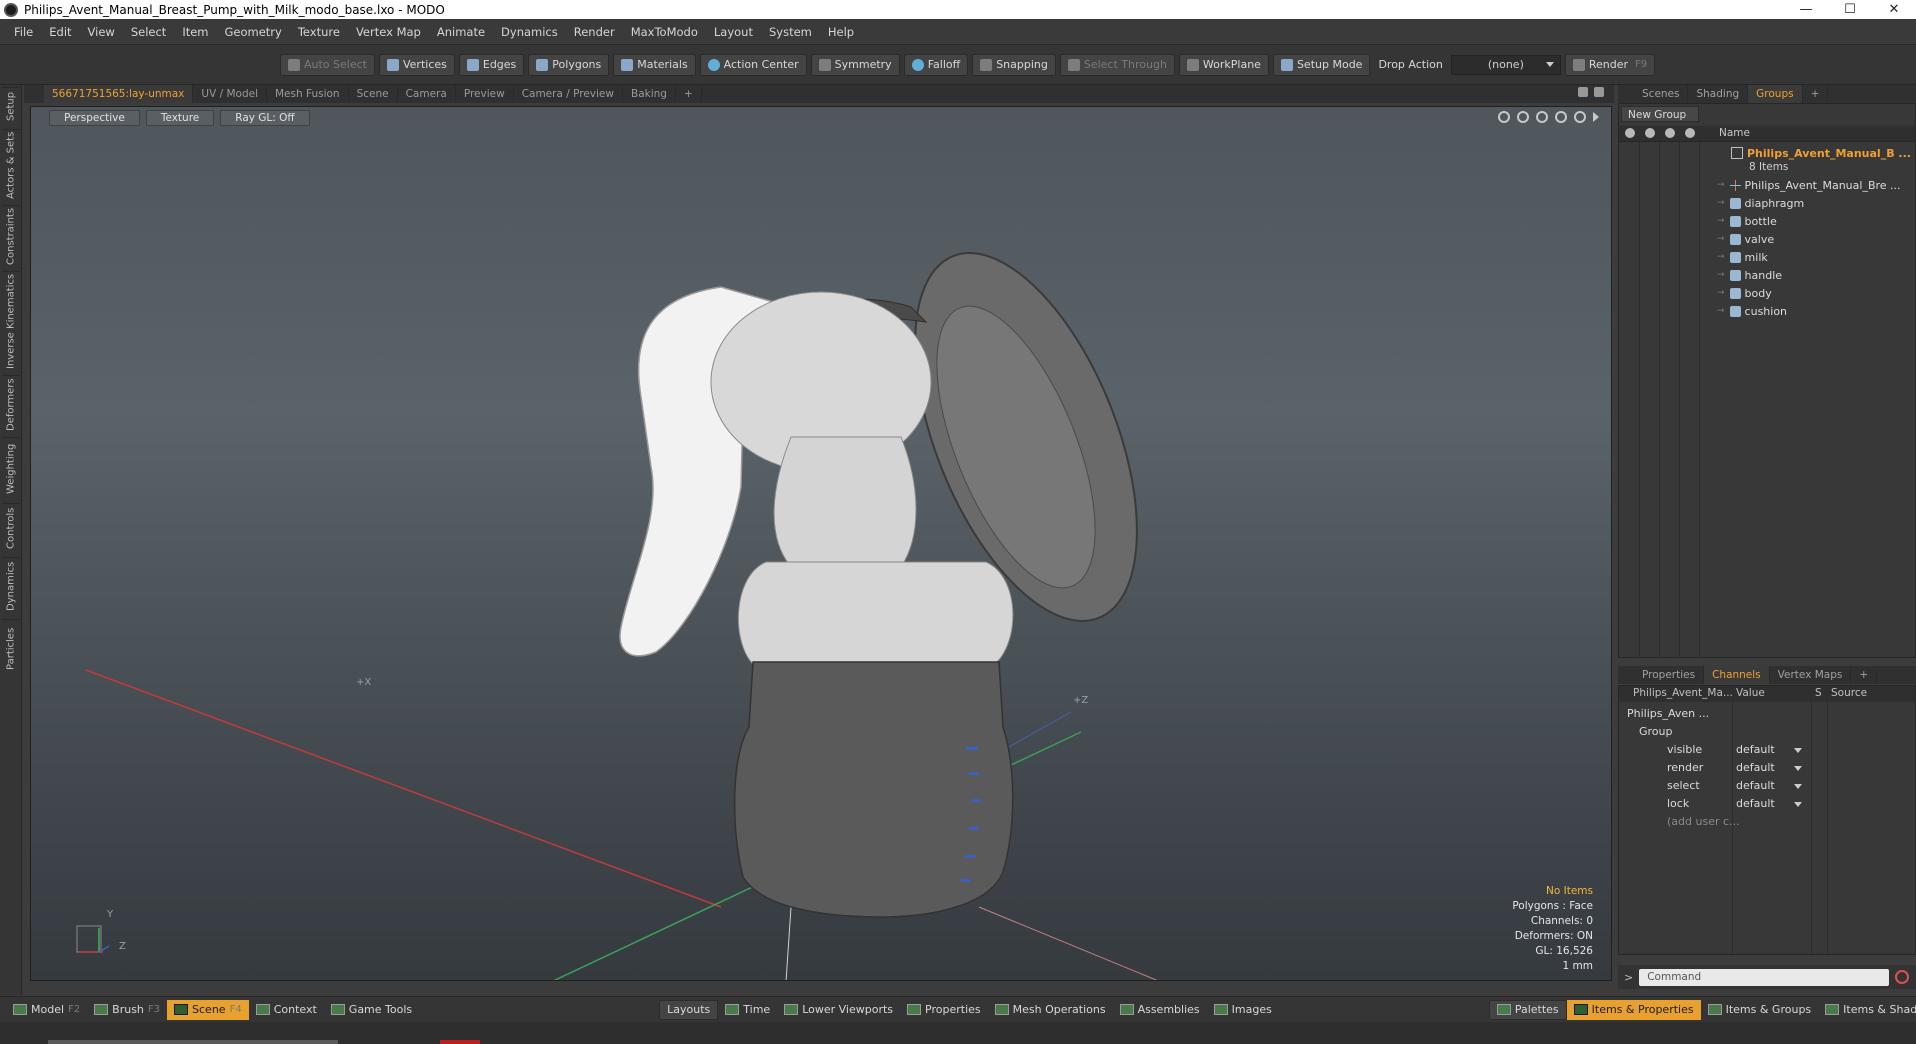  What do you see at coordinates (373, 94) in the screenshot?
I see `tab-scene: Scene` at bounding box center [373, 94].